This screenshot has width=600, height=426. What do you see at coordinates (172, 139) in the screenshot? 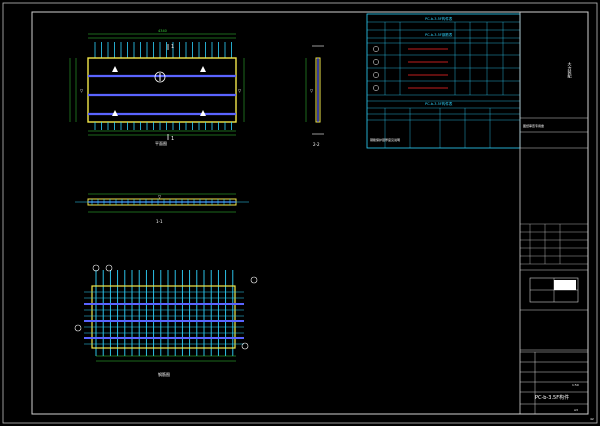
I see `section-mark-bottom: 1` at bounding box center [172, 139].